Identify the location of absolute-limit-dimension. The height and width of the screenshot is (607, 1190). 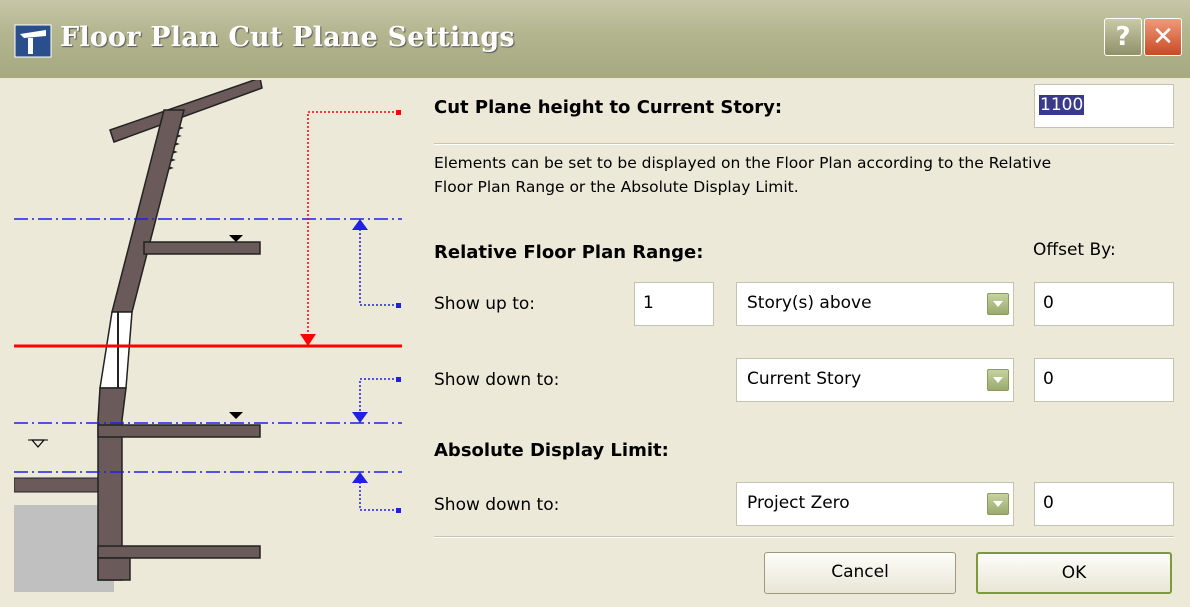
(378, 497).